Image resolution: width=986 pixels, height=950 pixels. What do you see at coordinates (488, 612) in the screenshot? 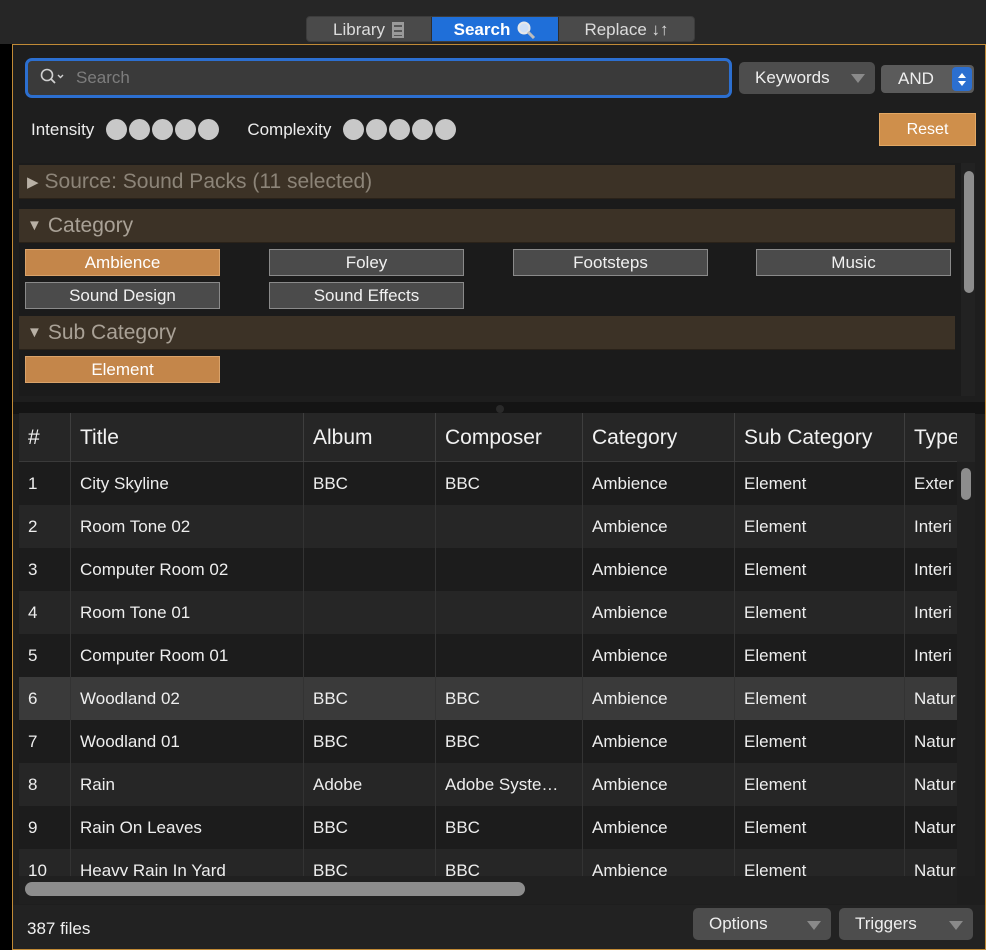
I see `table-row: 4 Room Tone 01 Ambience Element Interi` at bounding box center [488, 612].